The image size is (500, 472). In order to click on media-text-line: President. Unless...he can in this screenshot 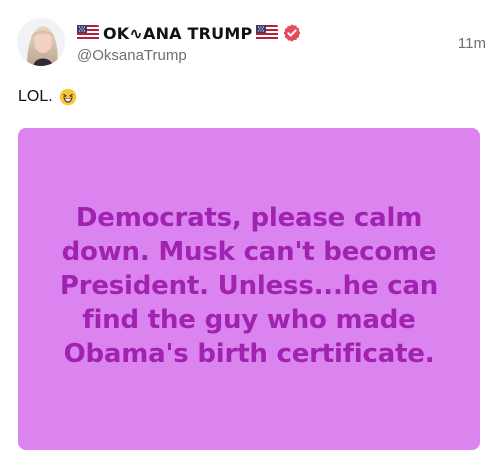, I will do `click(249, 286)`.